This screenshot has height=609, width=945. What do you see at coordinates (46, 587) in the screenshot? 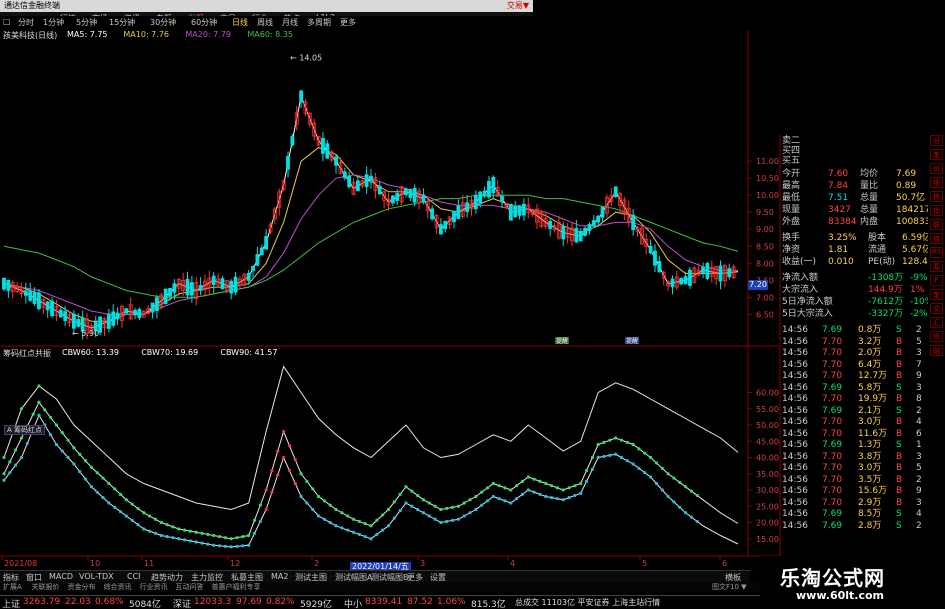
I see `extension-tab-1: 关联报价` at bounding box center [46, 587].